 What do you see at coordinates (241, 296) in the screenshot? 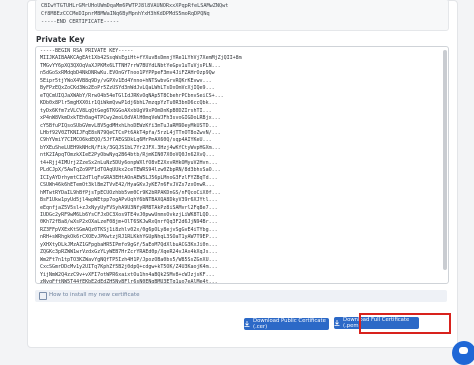
I see `install-help-strip: How to install my new certificate` at bounding box center [241, 296].